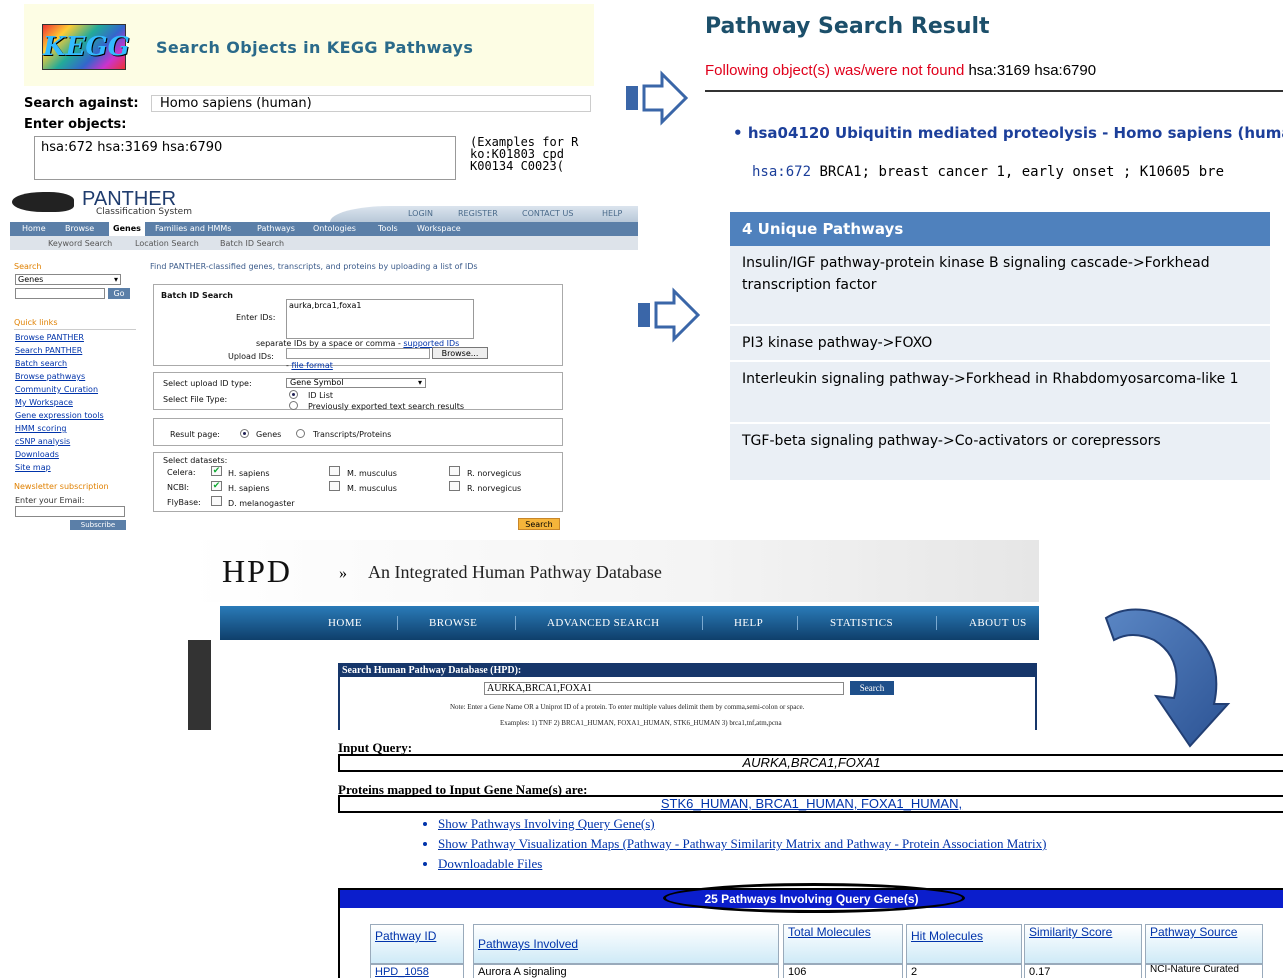  What do you see at coordinates (216, 501) in the screenshot?
I see `flybase-dmelanogaster-checkbox` at bounding box center [216, 501].